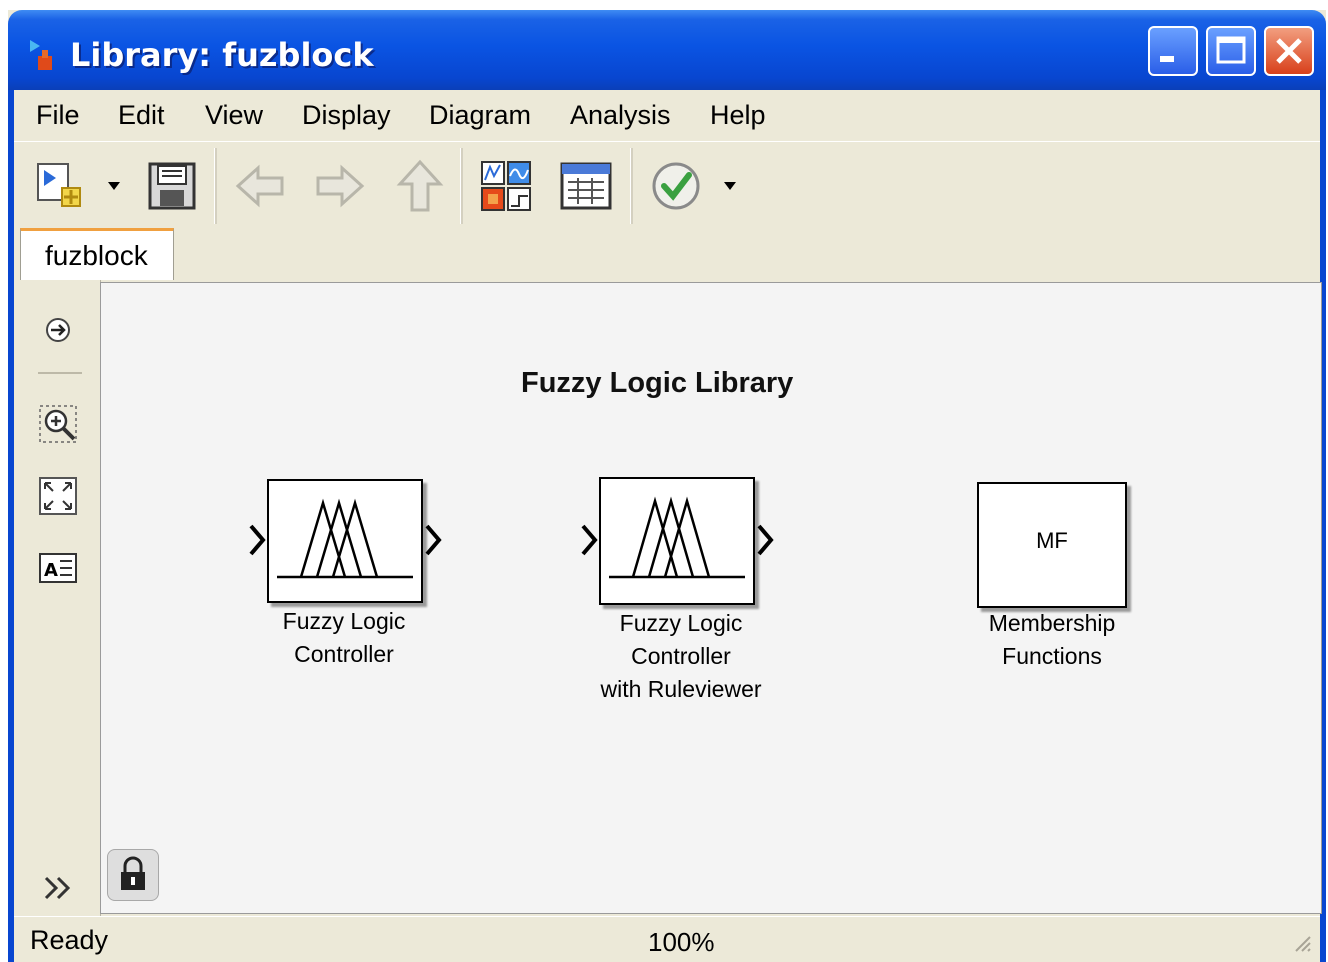 This screenshot has height=962, width=1328. Describe the element at coordinates (738, 115) in the screenshot. I see `menu-help: Help` at that location.